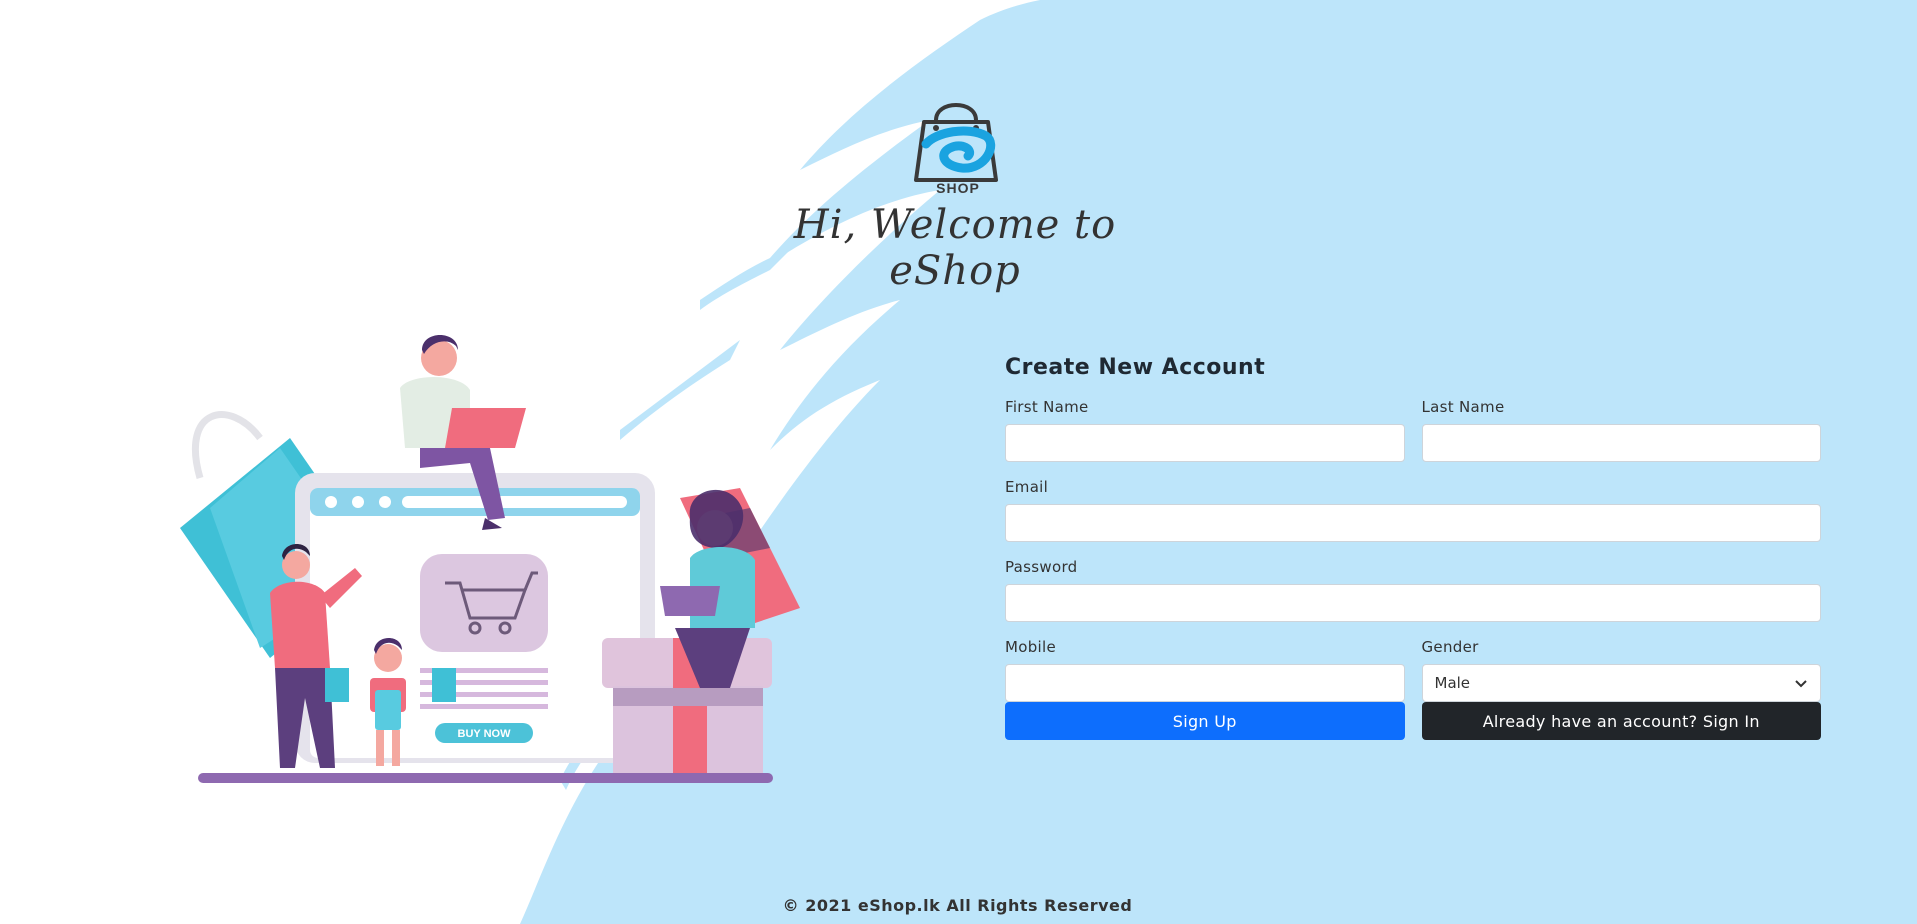 The image size is (1917, 924). What do you see at coordinates (1413, 523) in the screenshot?
I see `email-input` at bounding box center [1413, 523].